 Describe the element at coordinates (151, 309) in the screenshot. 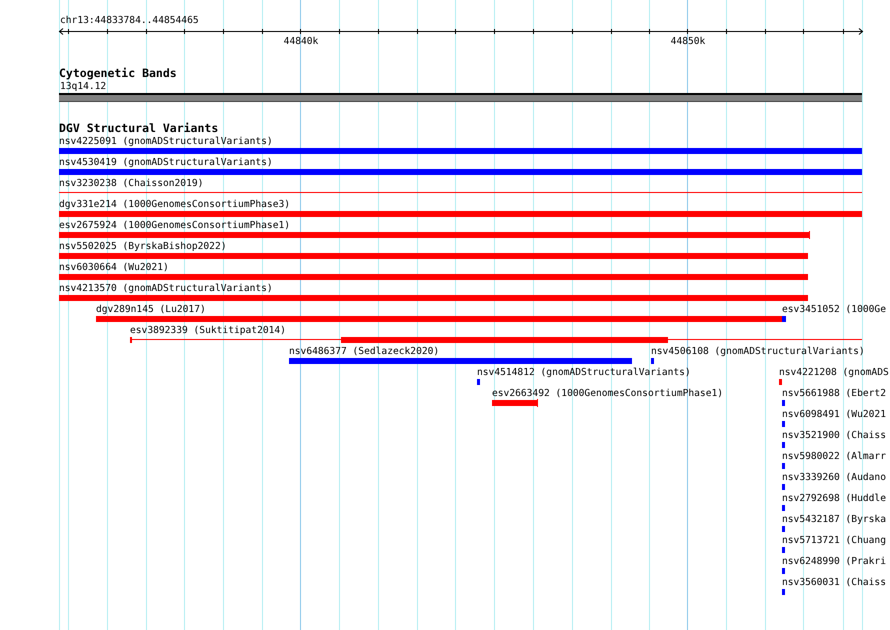

I see `variant-label: dgv289n145 (Lu2017)` at that location.